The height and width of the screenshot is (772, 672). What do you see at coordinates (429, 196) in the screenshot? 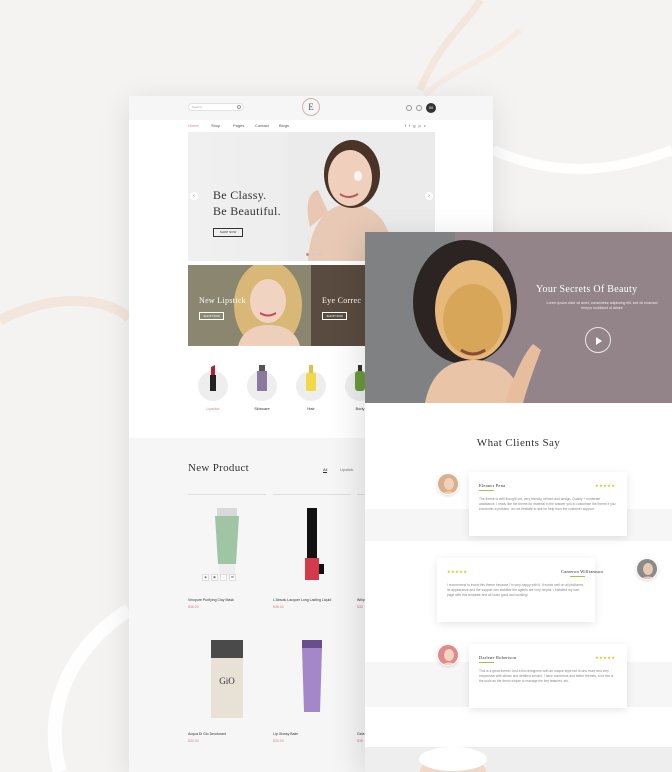
I see `slider-next-icon: ›` at bounding box center [429, 196].